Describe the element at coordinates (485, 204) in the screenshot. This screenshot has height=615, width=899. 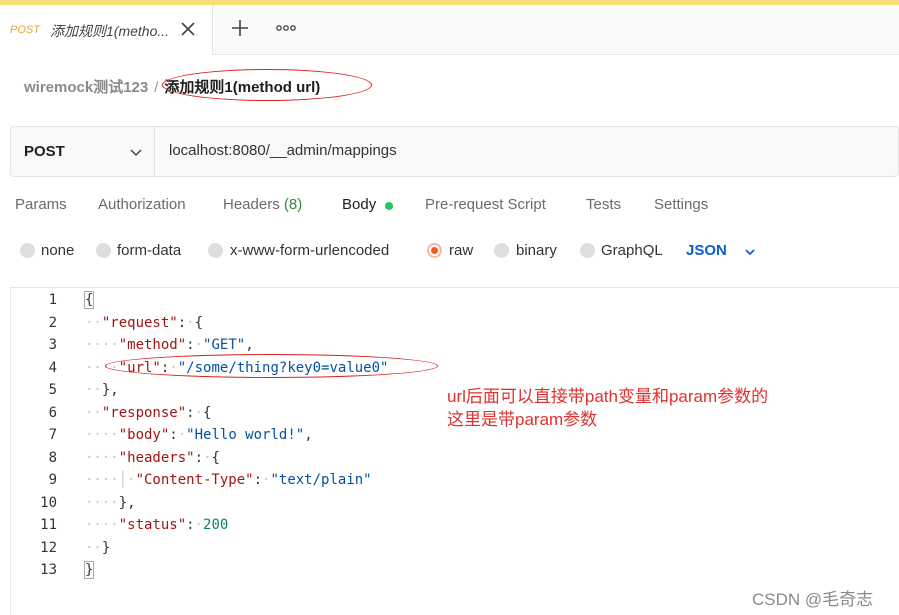
I see `tab-pre-request-script: Pre-request Script` at that location.